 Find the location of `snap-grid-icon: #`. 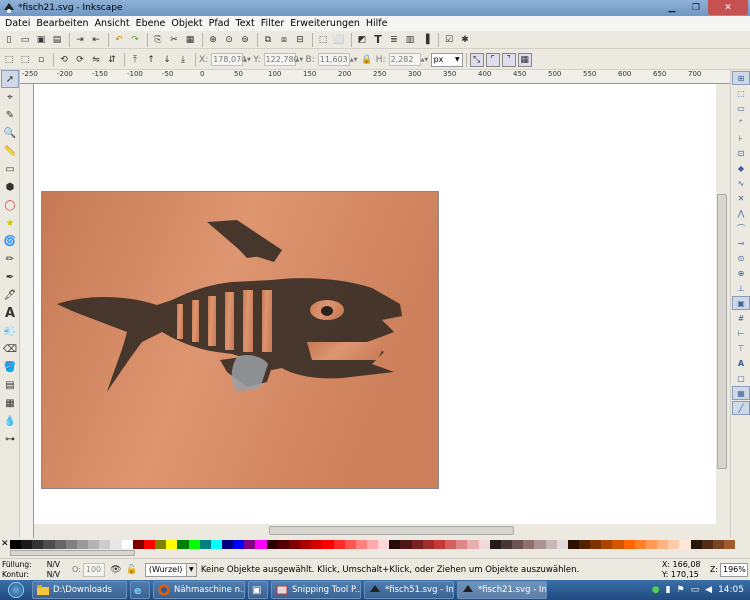

snap-grid-icon: # is located at coordinates (741, 318).